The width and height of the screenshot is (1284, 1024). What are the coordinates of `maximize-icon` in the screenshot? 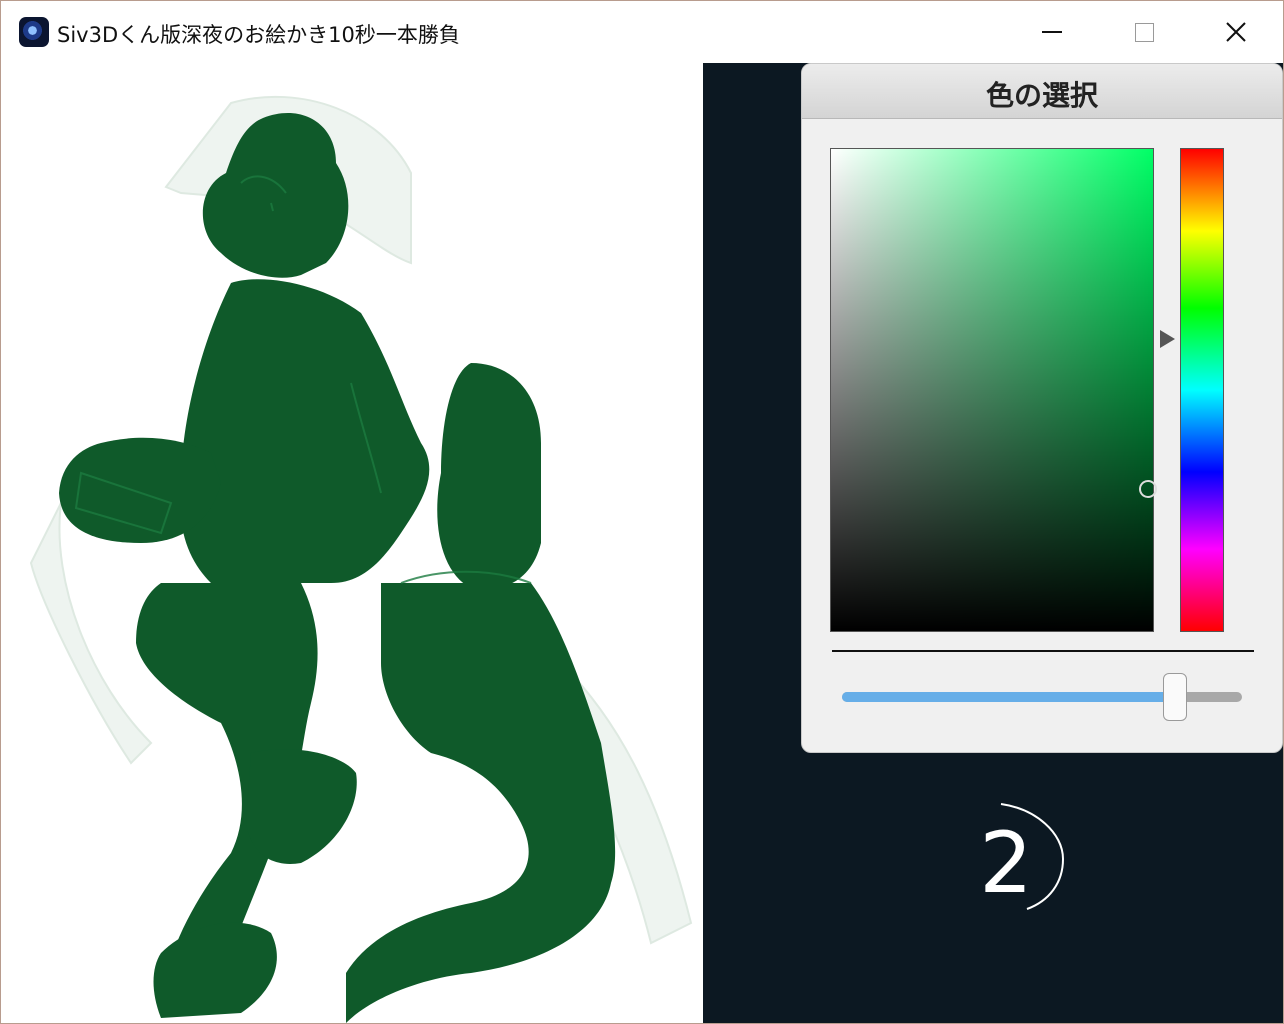 It's located at (1144, 32).